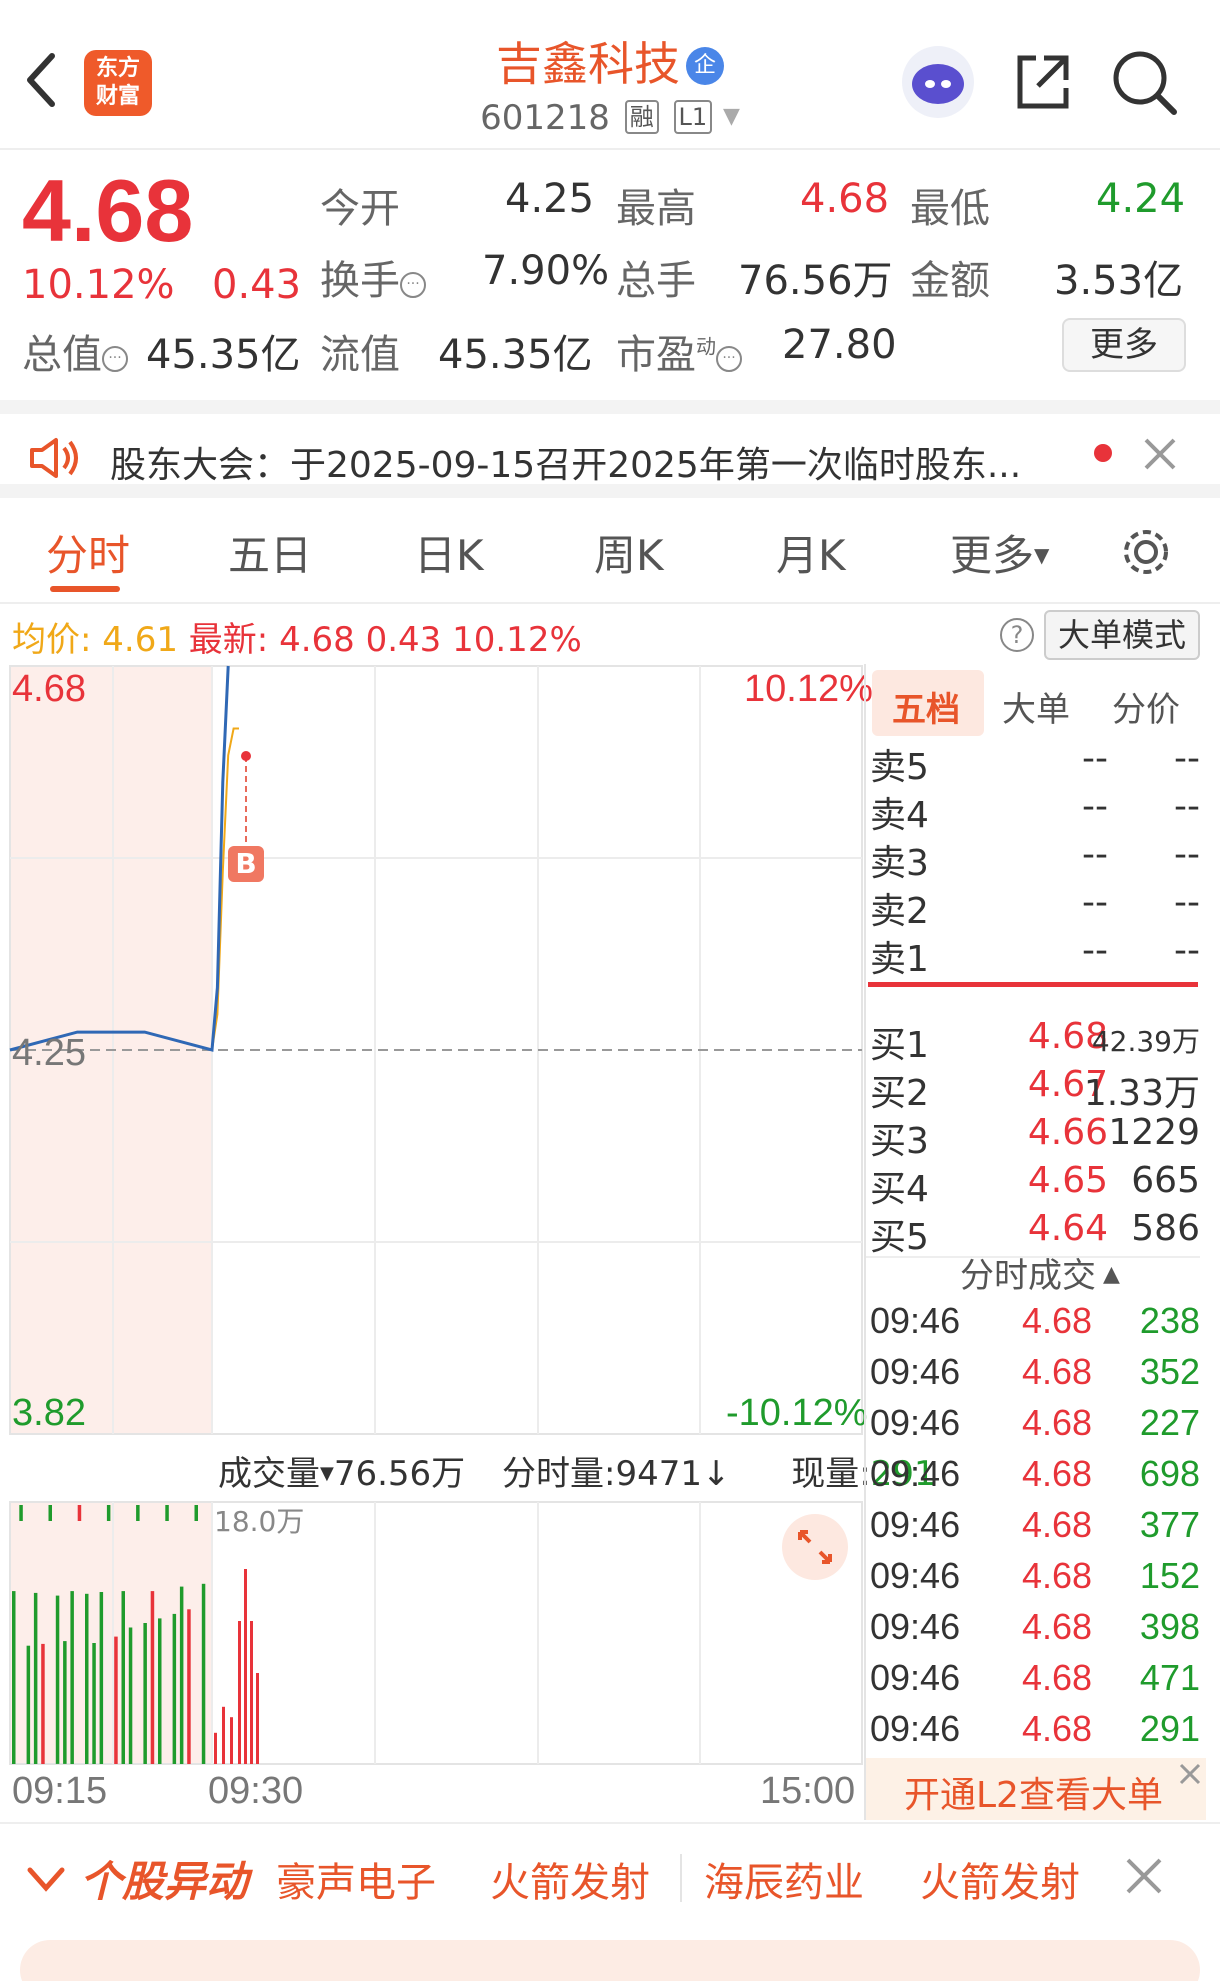 The width and height of the screenshot is (1220, 1981). I want to click on stock-code: 601218, so click(545, 118).